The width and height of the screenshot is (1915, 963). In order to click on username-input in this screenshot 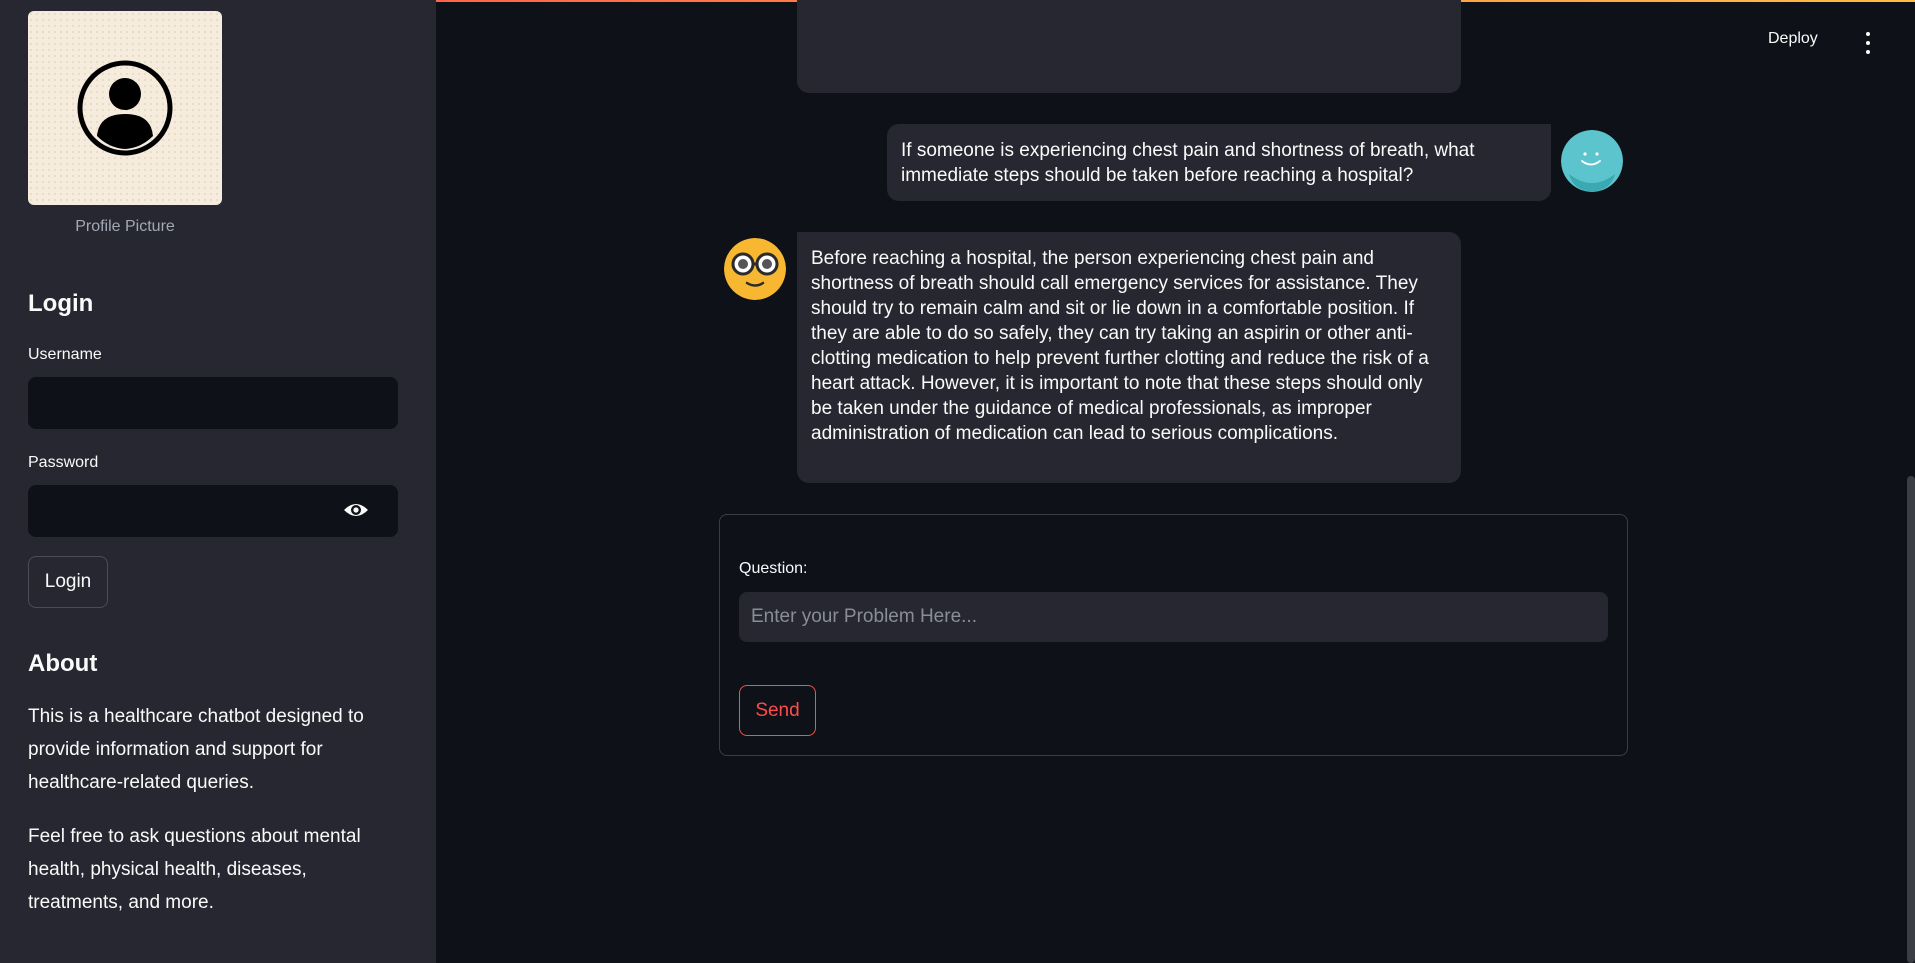, I will do `click(213, 403)`.